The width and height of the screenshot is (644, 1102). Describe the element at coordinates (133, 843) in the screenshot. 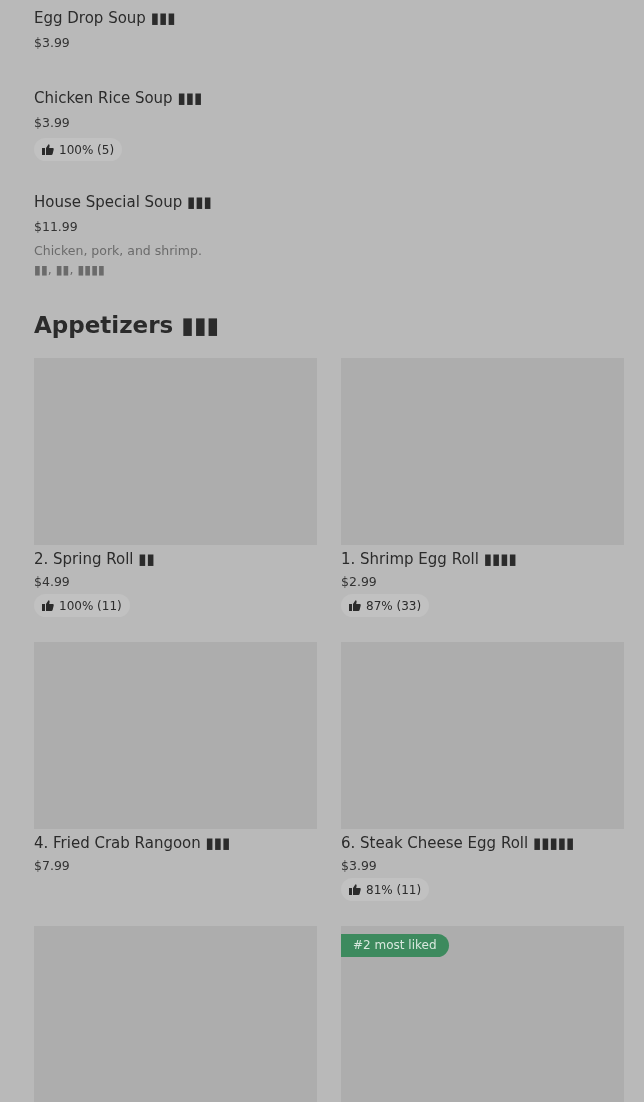

I see `dish-name: 4. Fried Crab Rangoon ▮▮▮` at that location.